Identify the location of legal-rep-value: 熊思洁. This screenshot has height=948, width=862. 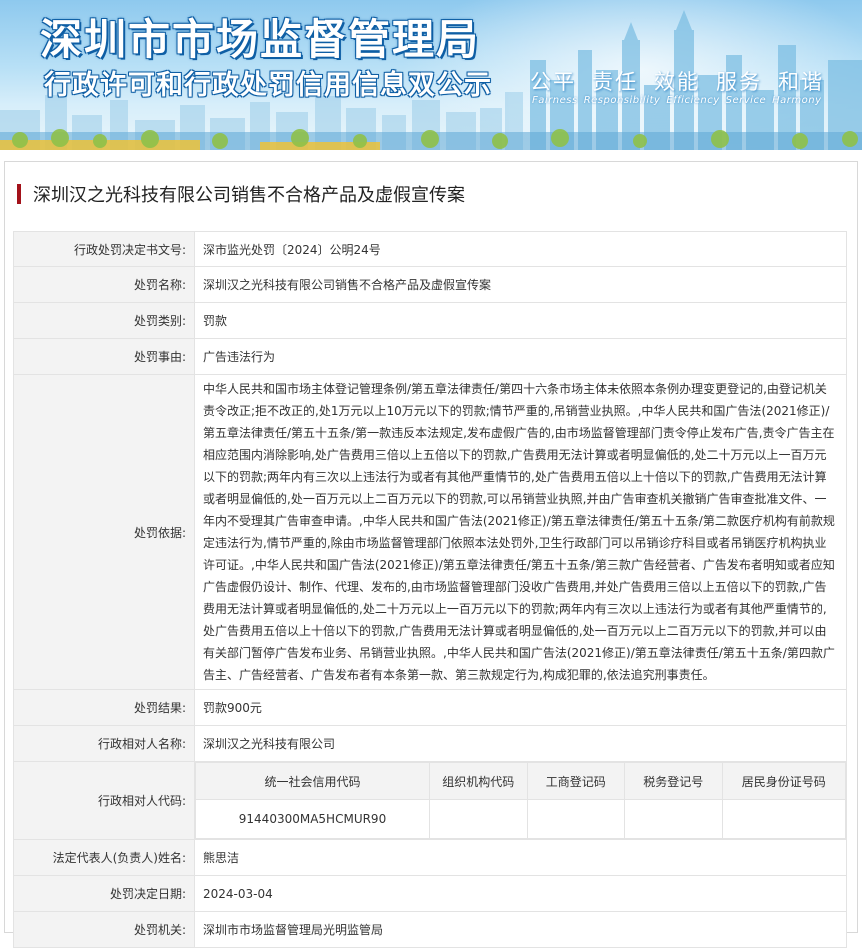
(520, 857).